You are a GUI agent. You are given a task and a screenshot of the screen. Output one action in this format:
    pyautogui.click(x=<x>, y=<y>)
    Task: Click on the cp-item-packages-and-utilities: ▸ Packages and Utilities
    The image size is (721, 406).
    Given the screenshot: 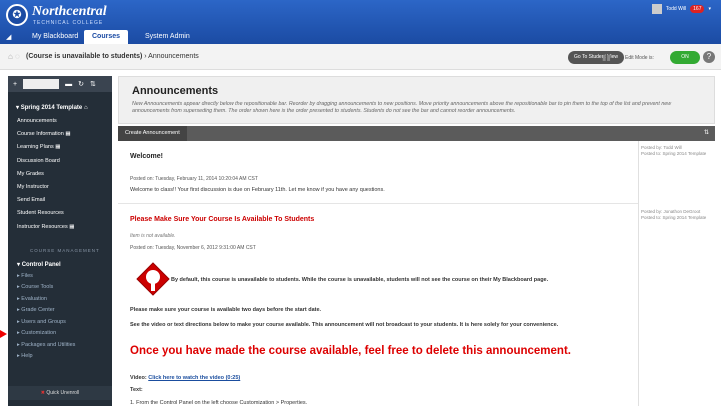 What is the action you would take?
    pyautogui.click(x=60, y=346)
    